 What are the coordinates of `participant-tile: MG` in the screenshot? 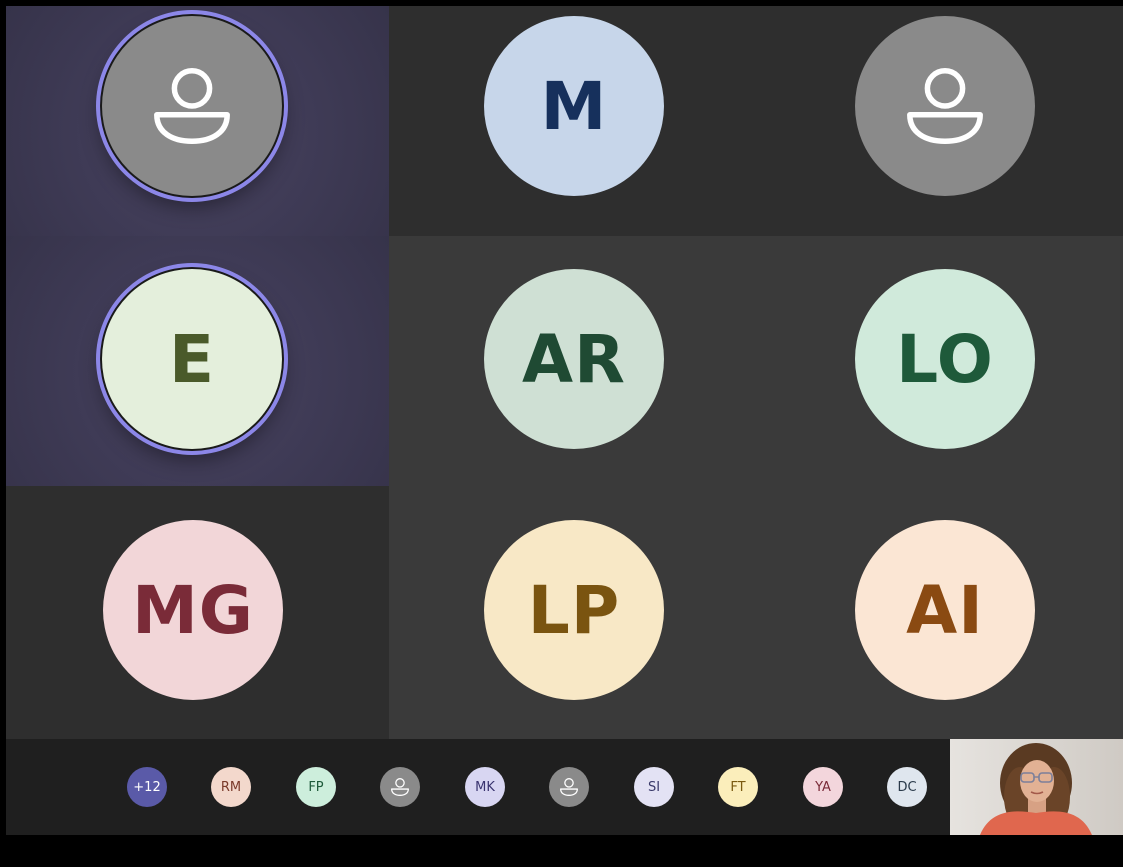 It's located at (197, 612).